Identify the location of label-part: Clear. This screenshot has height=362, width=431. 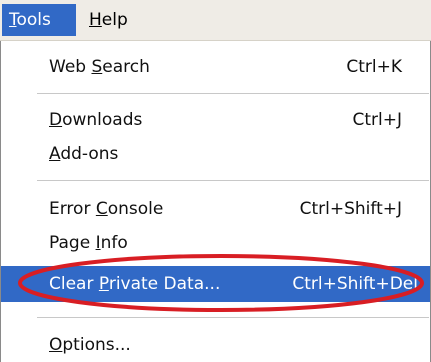
(74, 284).